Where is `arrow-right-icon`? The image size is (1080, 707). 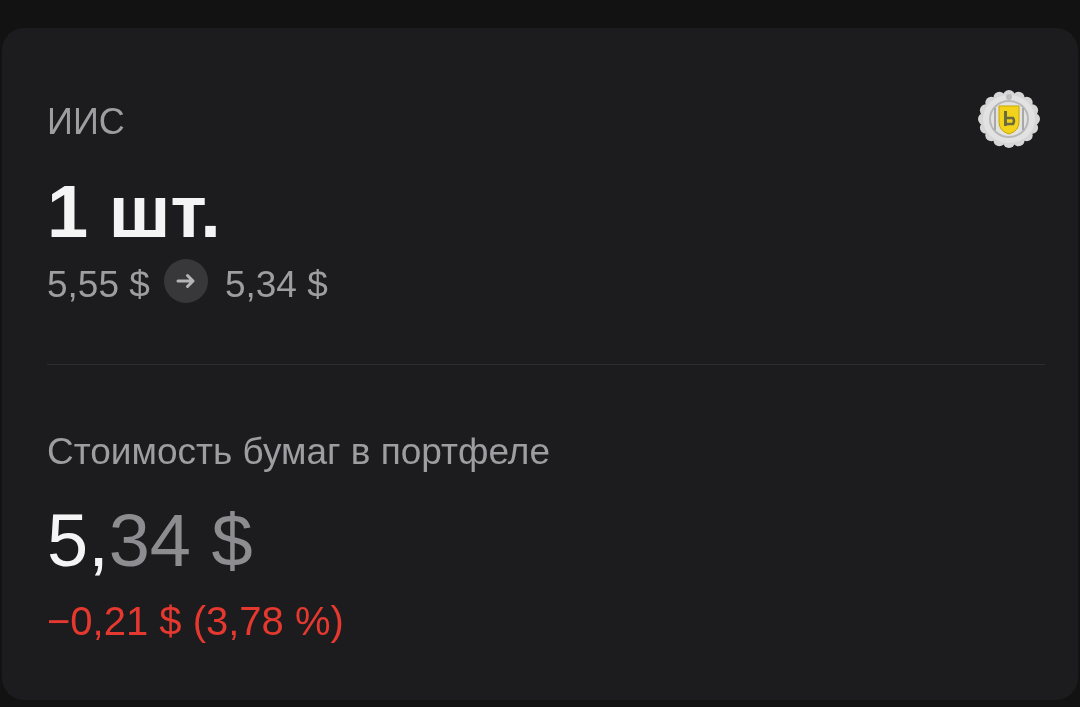
arrow-right-icon is located at coordinates (185, 281).